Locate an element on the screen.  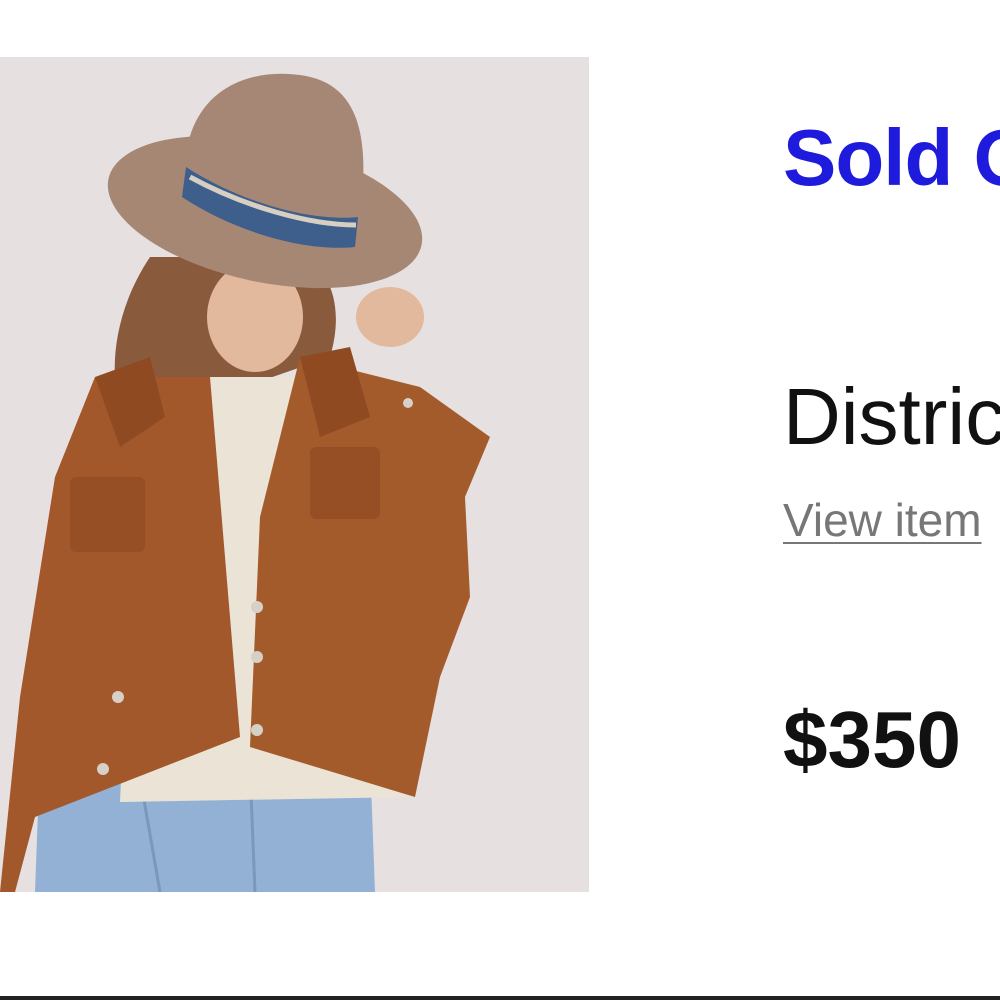
bottom-divider is located at coordinates (500, 998).